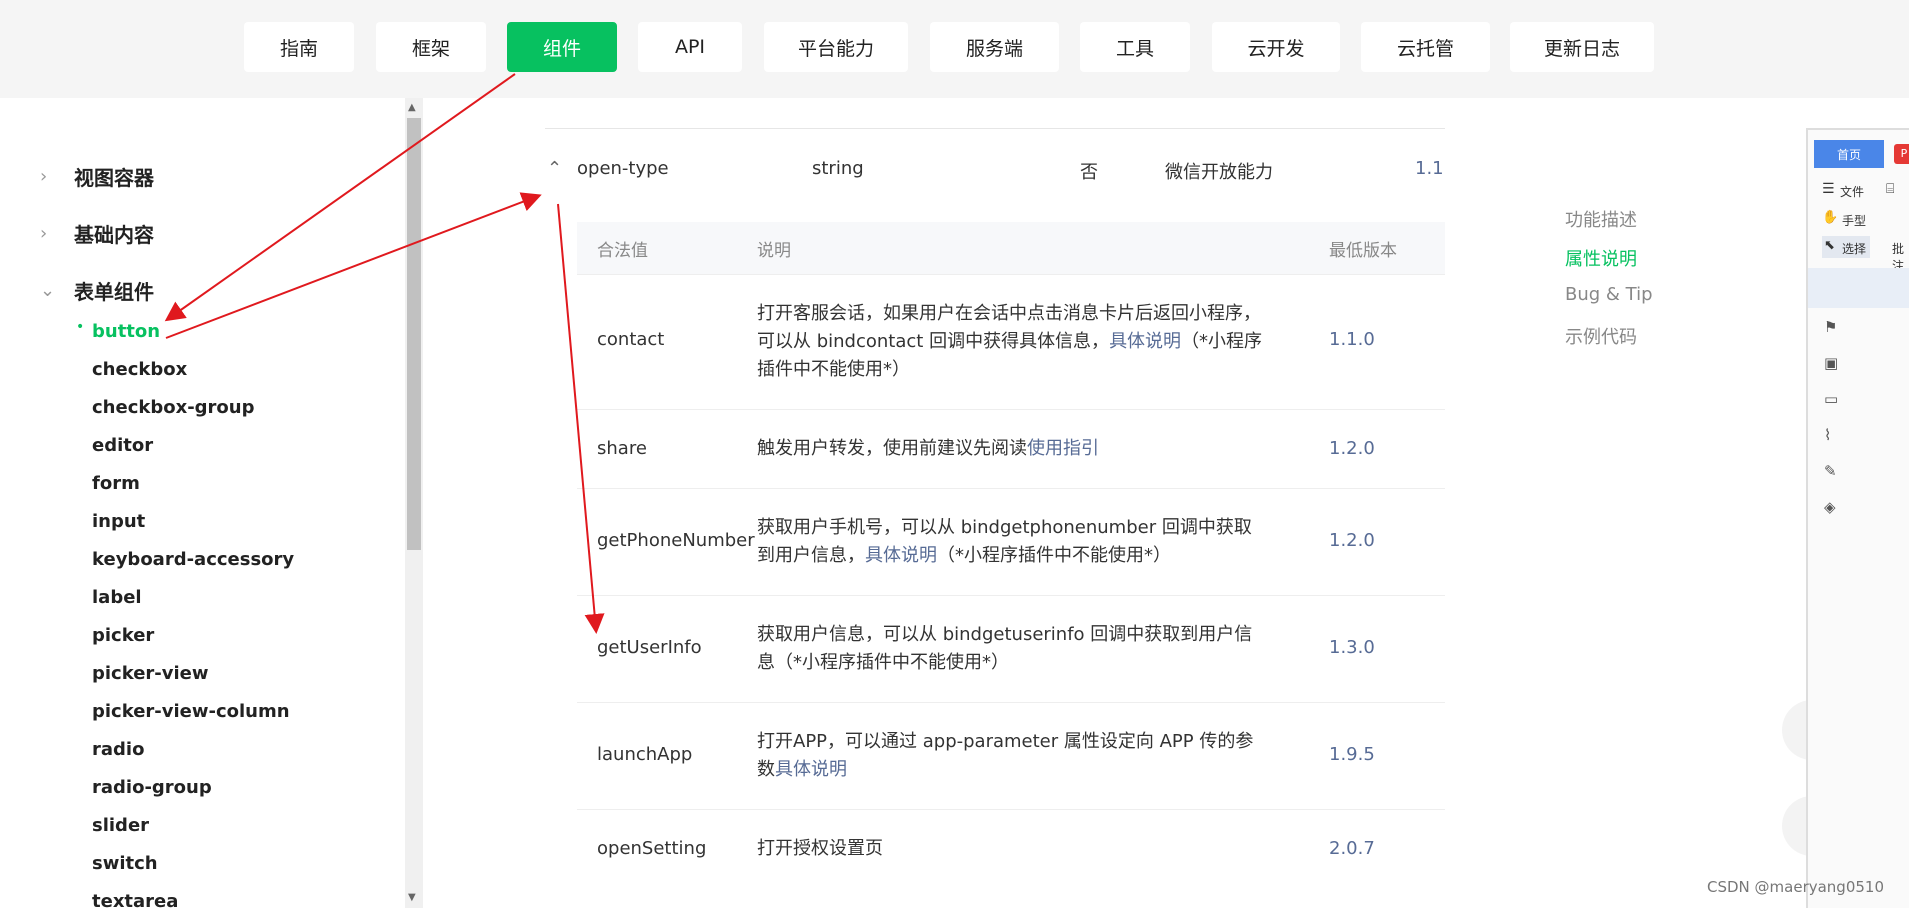 The width and height of the screenshot is (1909, 908). I want to click on arrow-button-to-open-type, so click(353, 265).